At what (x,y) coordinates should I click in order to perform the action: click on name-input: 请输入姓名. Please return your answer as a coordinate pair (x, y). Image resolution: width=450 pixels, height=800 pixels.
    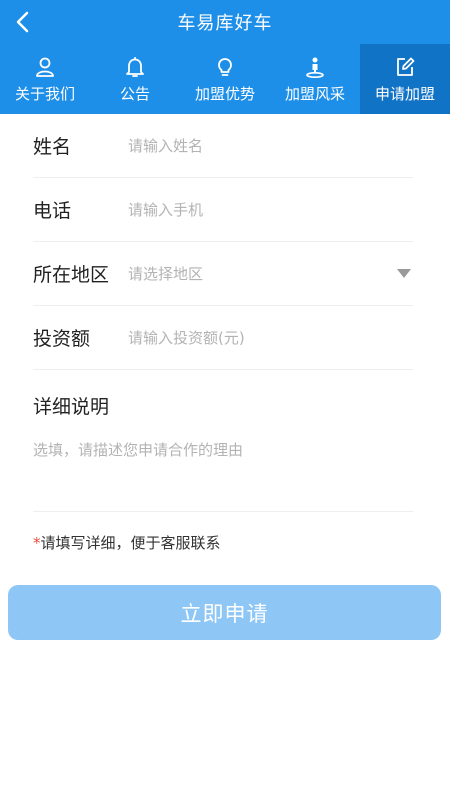
    Looking at the image, I should click on (270, 145).